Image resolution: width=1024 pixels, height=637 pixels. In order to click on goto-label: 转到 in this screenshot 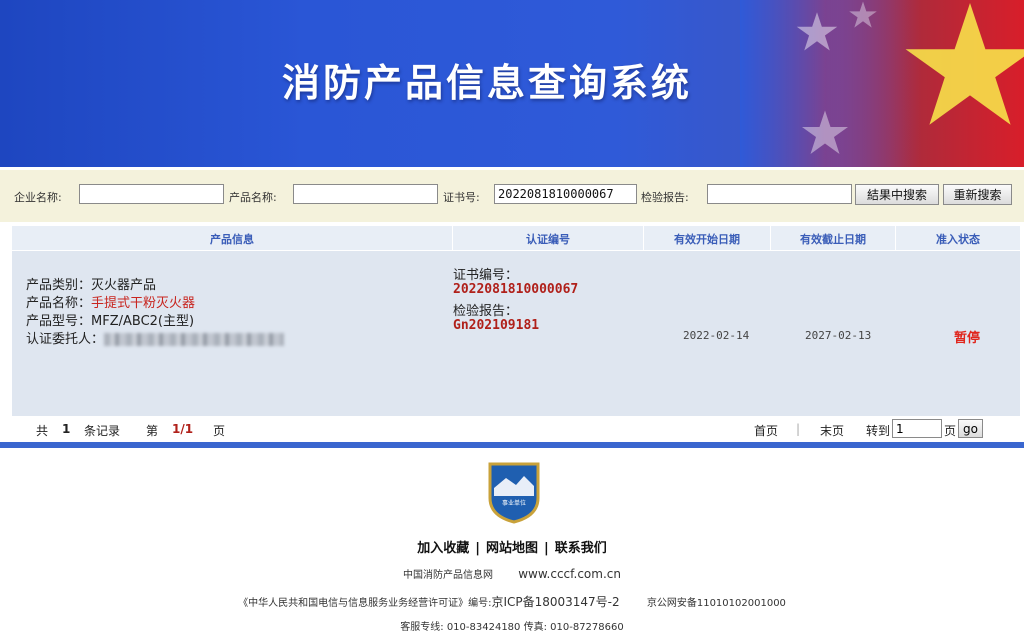, I will do `click(878, 431)`.